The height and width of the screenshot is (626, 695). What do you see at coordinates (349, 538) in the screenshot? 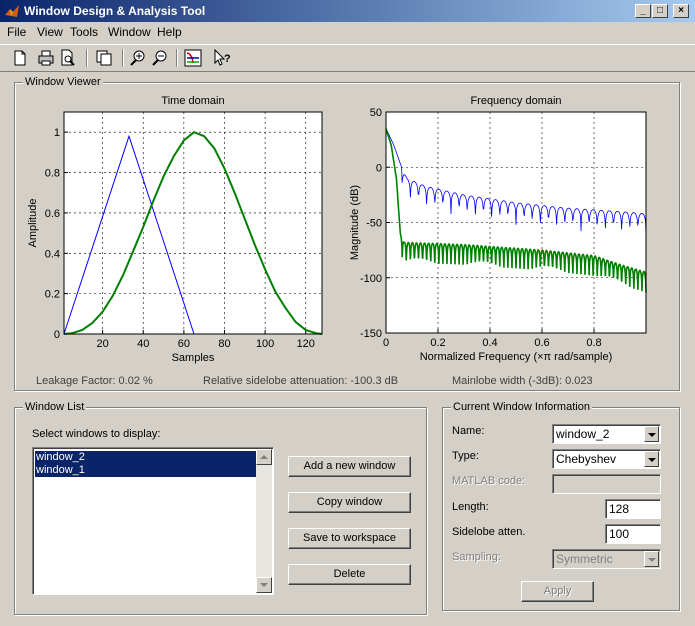
I see `save-to-workspace-button: Save to workspace` at bounding box center [349, 538].